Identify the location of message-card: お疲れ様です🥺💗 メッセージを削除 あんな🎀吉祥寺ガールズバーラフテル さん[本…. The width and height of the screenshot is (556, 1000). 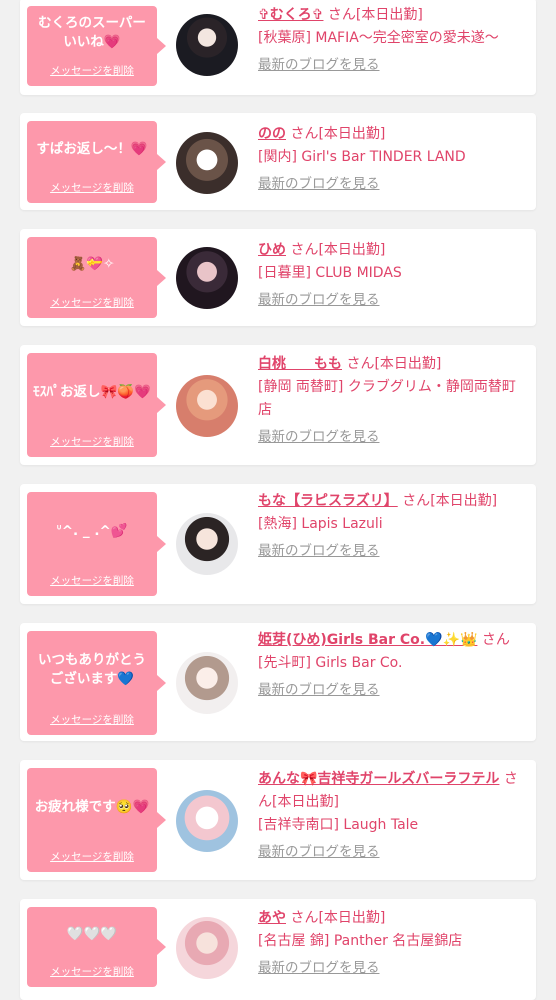
(278, 820).